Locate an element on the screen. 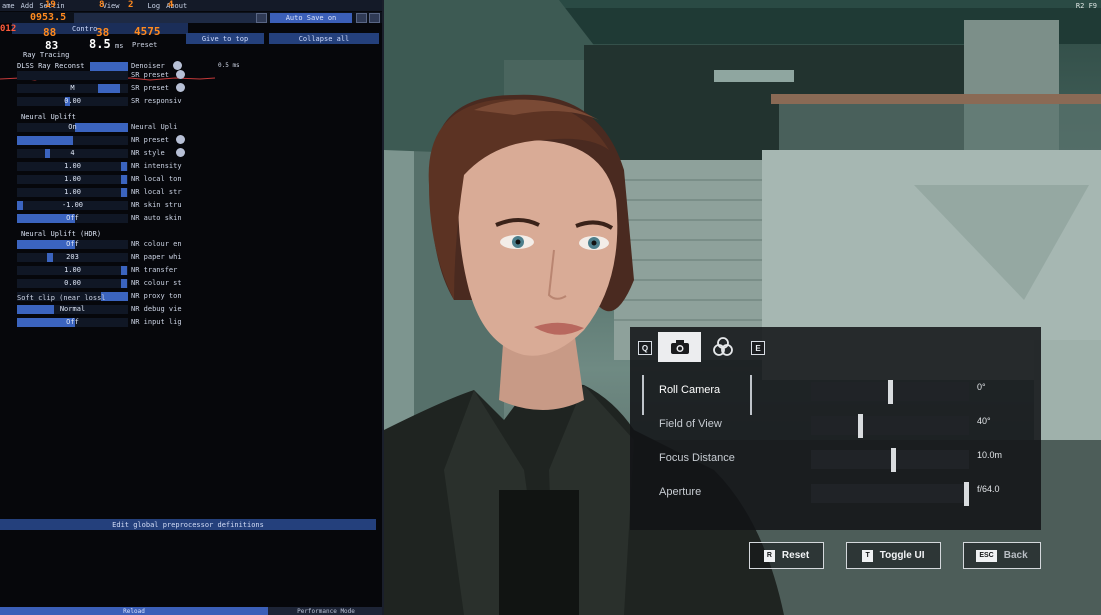  menu-item-view: View is located at coordinates (111, 6).